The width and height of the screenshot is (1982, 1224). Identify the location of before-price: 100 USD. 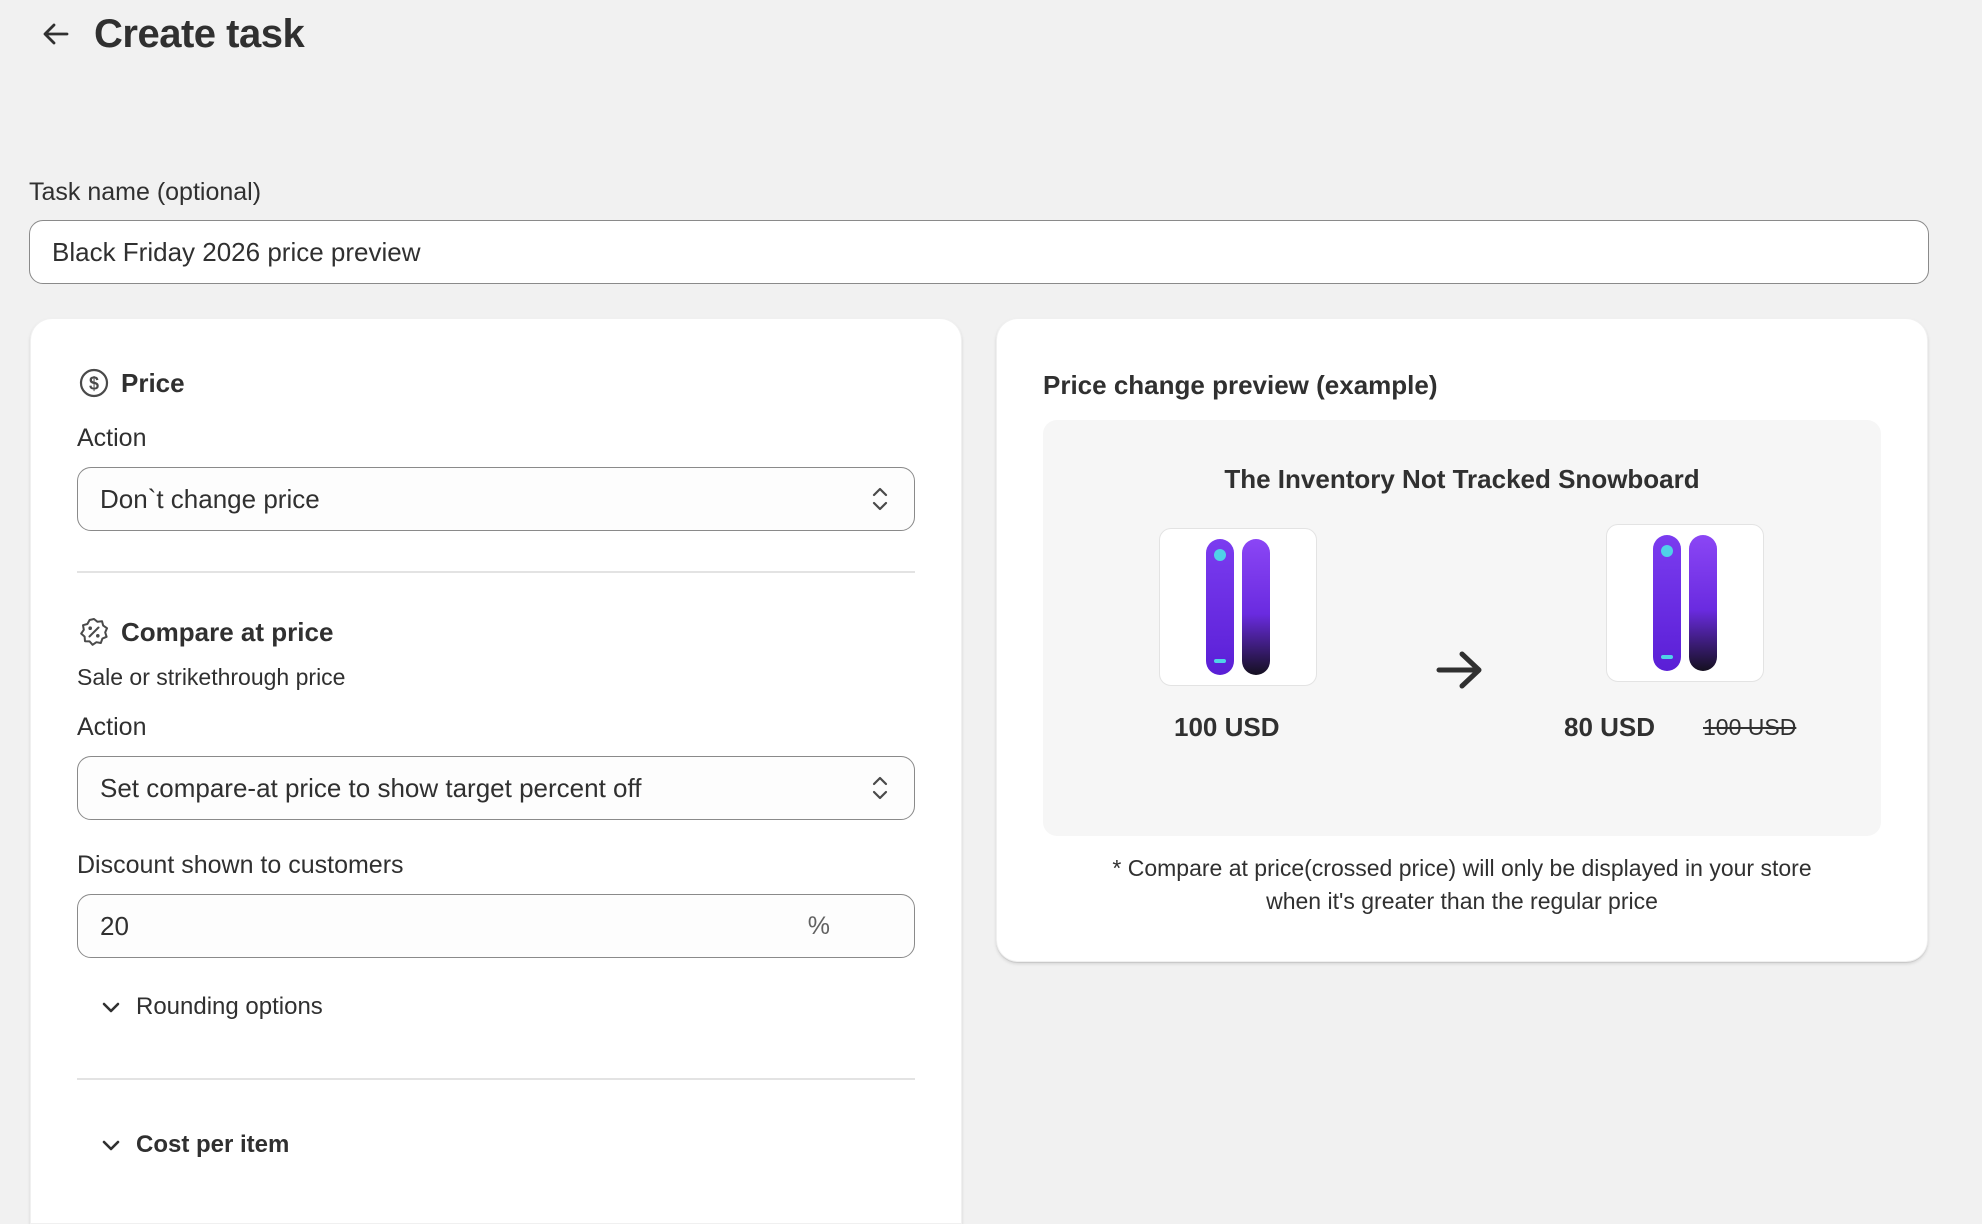
(1227, 727).